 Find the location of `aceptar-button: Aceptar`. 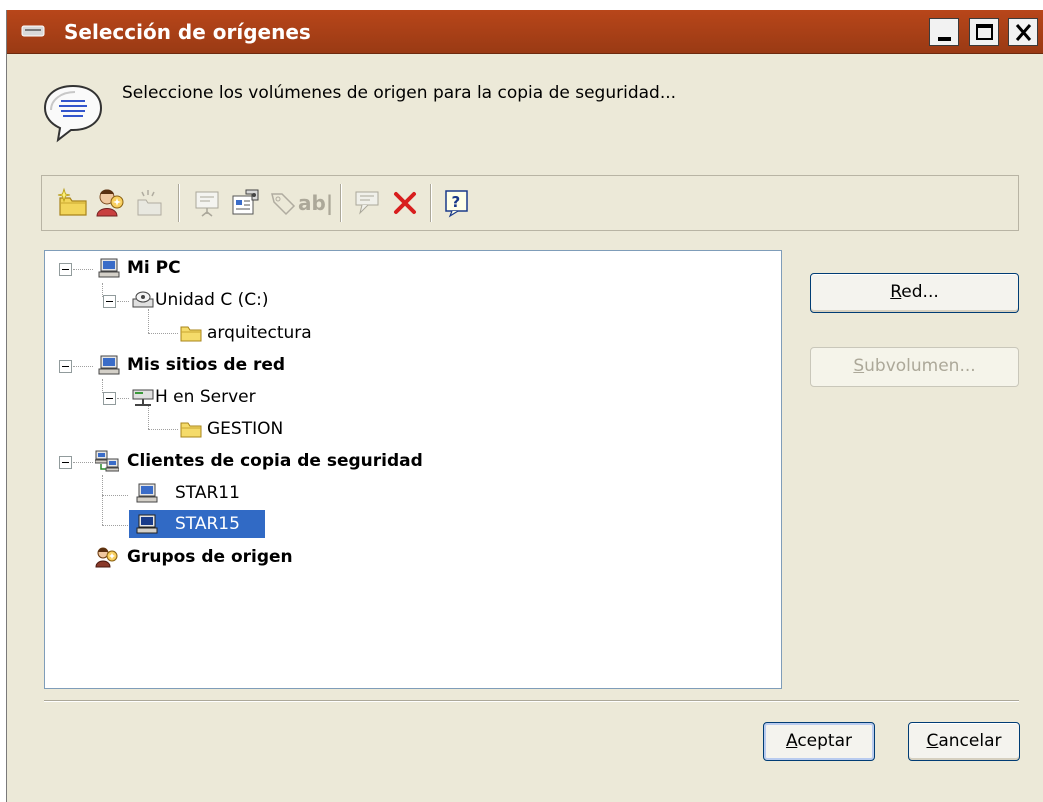

aceptar-button: Aceptar is located at coordinates (819, 741).